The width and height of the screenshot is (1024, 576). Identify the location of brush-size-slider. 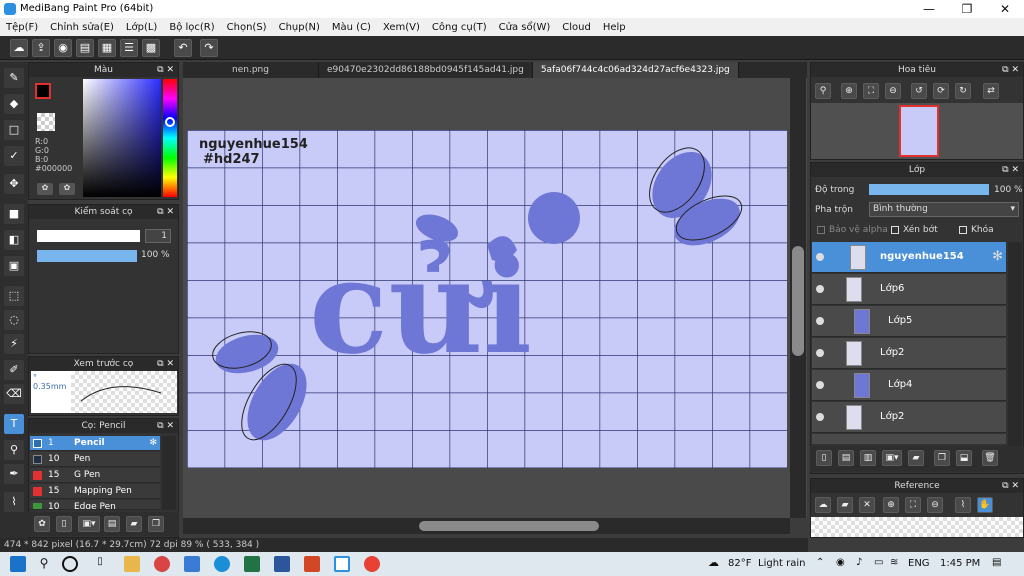
(88, 236).